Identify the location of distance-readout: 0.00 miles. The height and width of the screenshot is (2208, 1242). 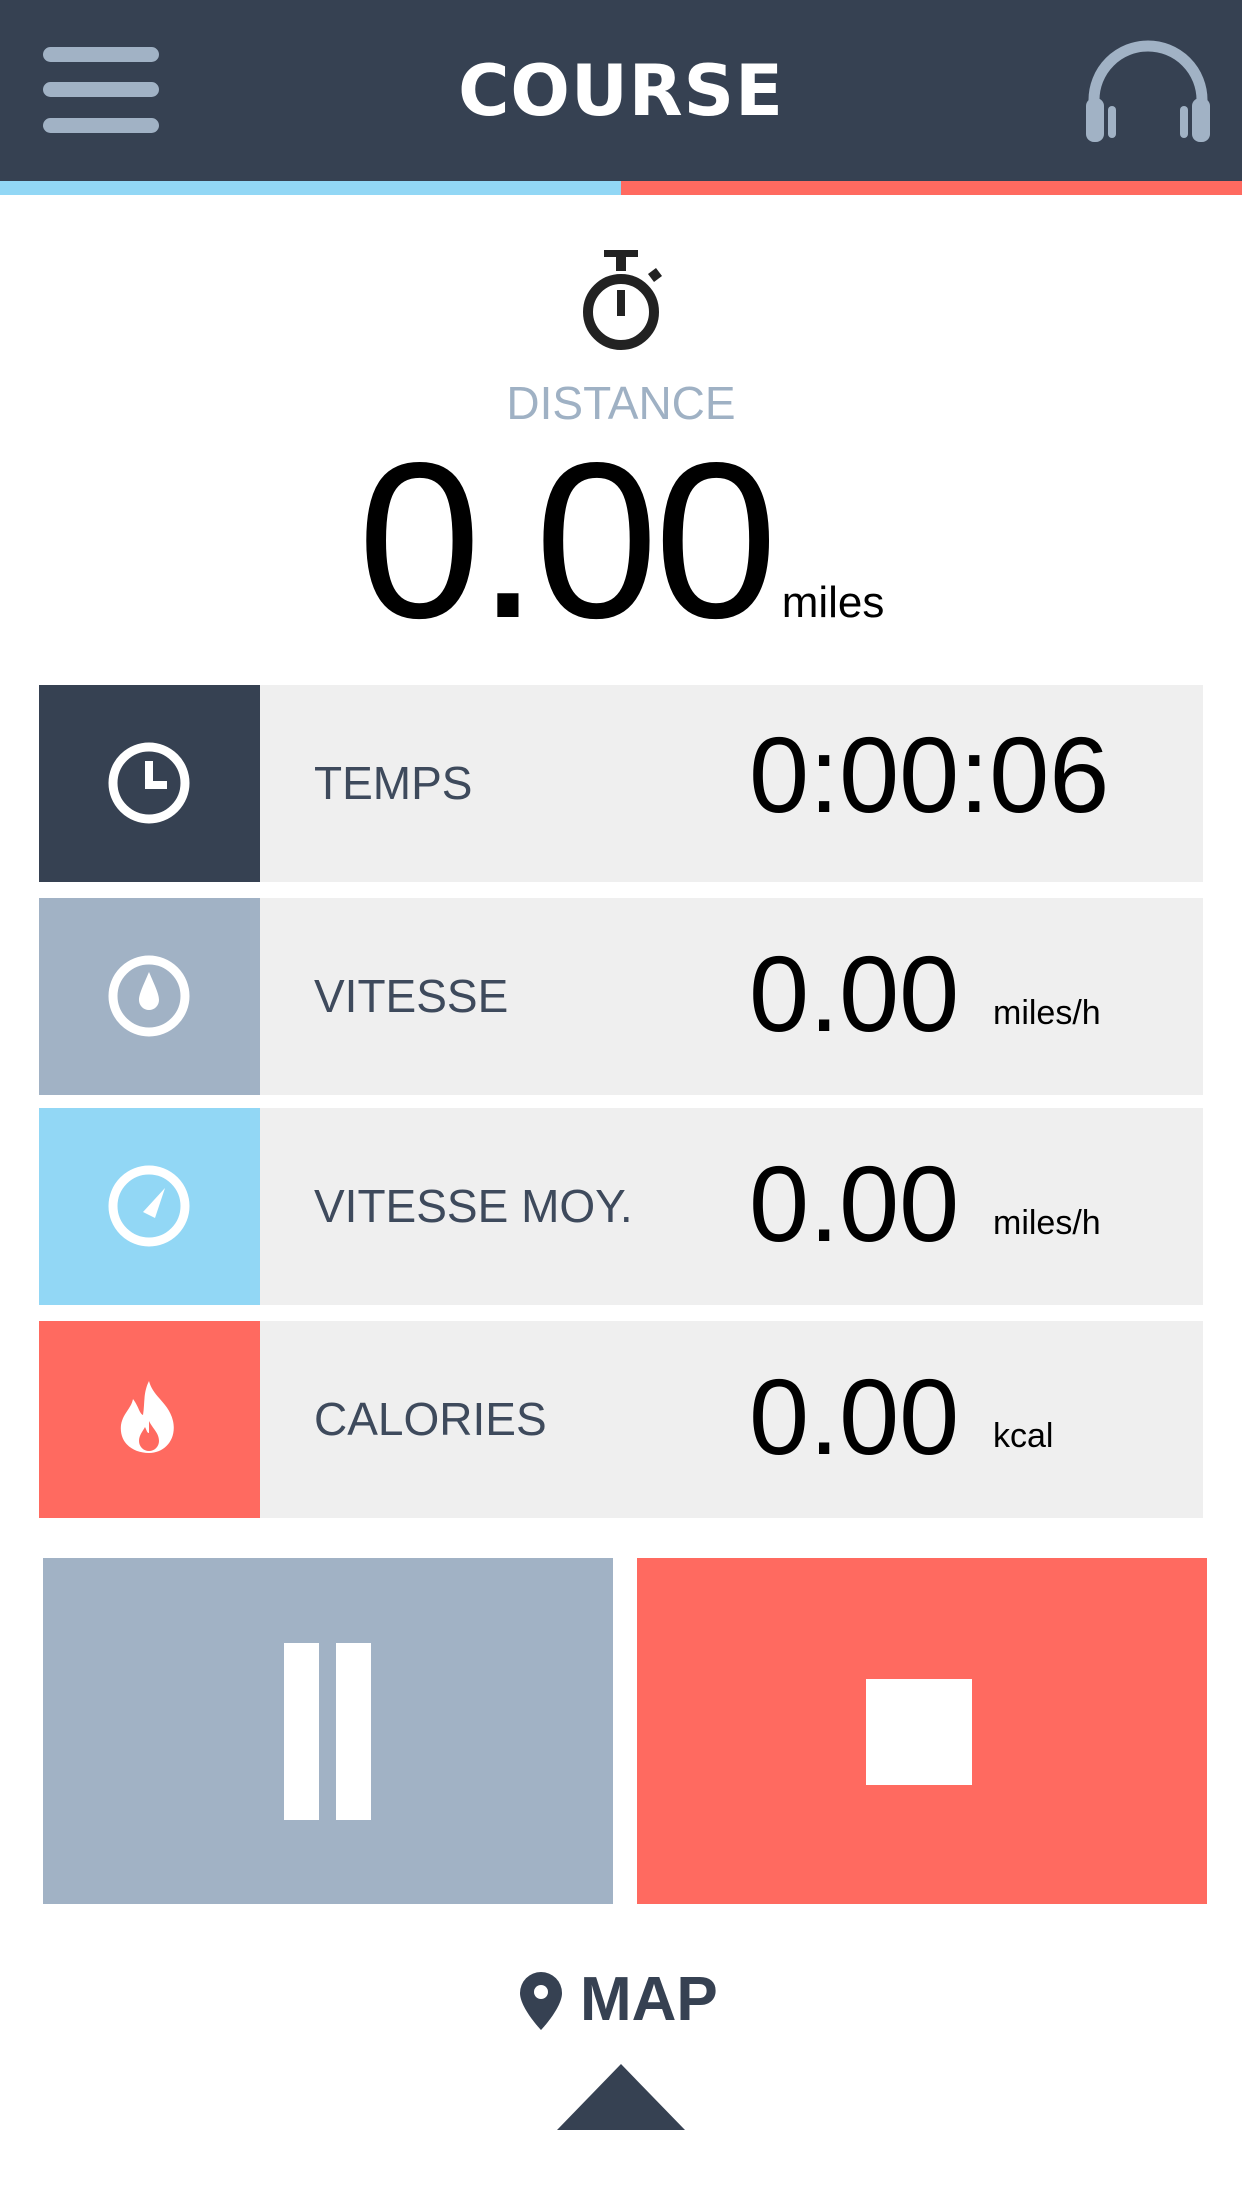
(621, 541).